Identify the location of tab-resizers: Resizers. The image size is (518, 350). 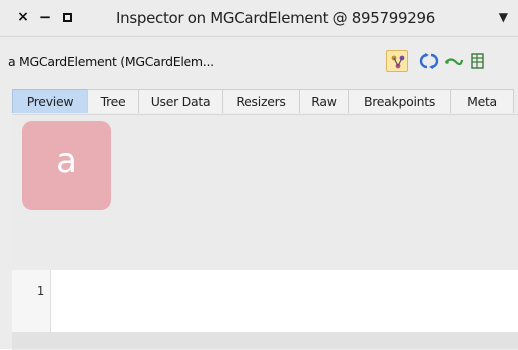
(261, 101).